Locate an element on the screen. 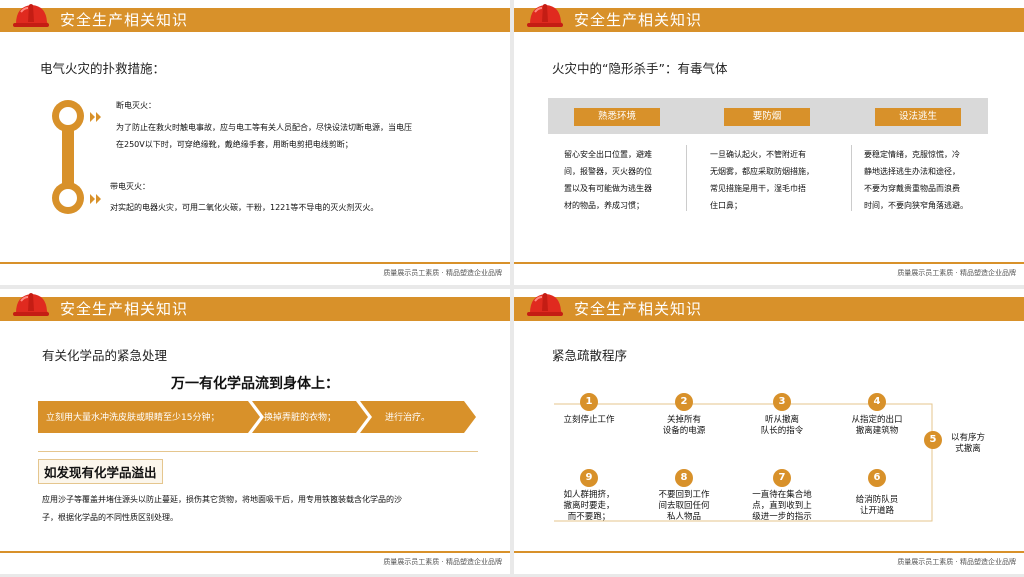 The height and width of the screenshot is (577, 1024). step-number: 6 is located at coordinates (877, 478).